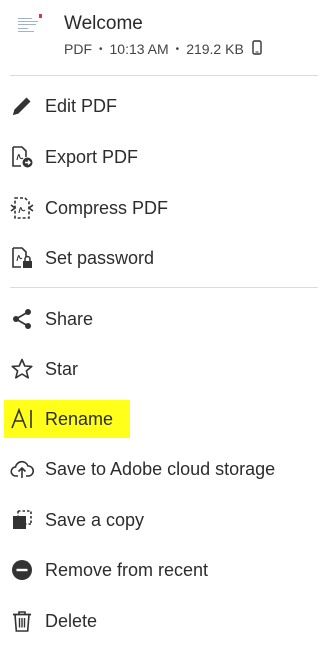  Describe the element at coordinates (159, 419) in the screenshot. I see `menu-item-rename: Rename` at that location.